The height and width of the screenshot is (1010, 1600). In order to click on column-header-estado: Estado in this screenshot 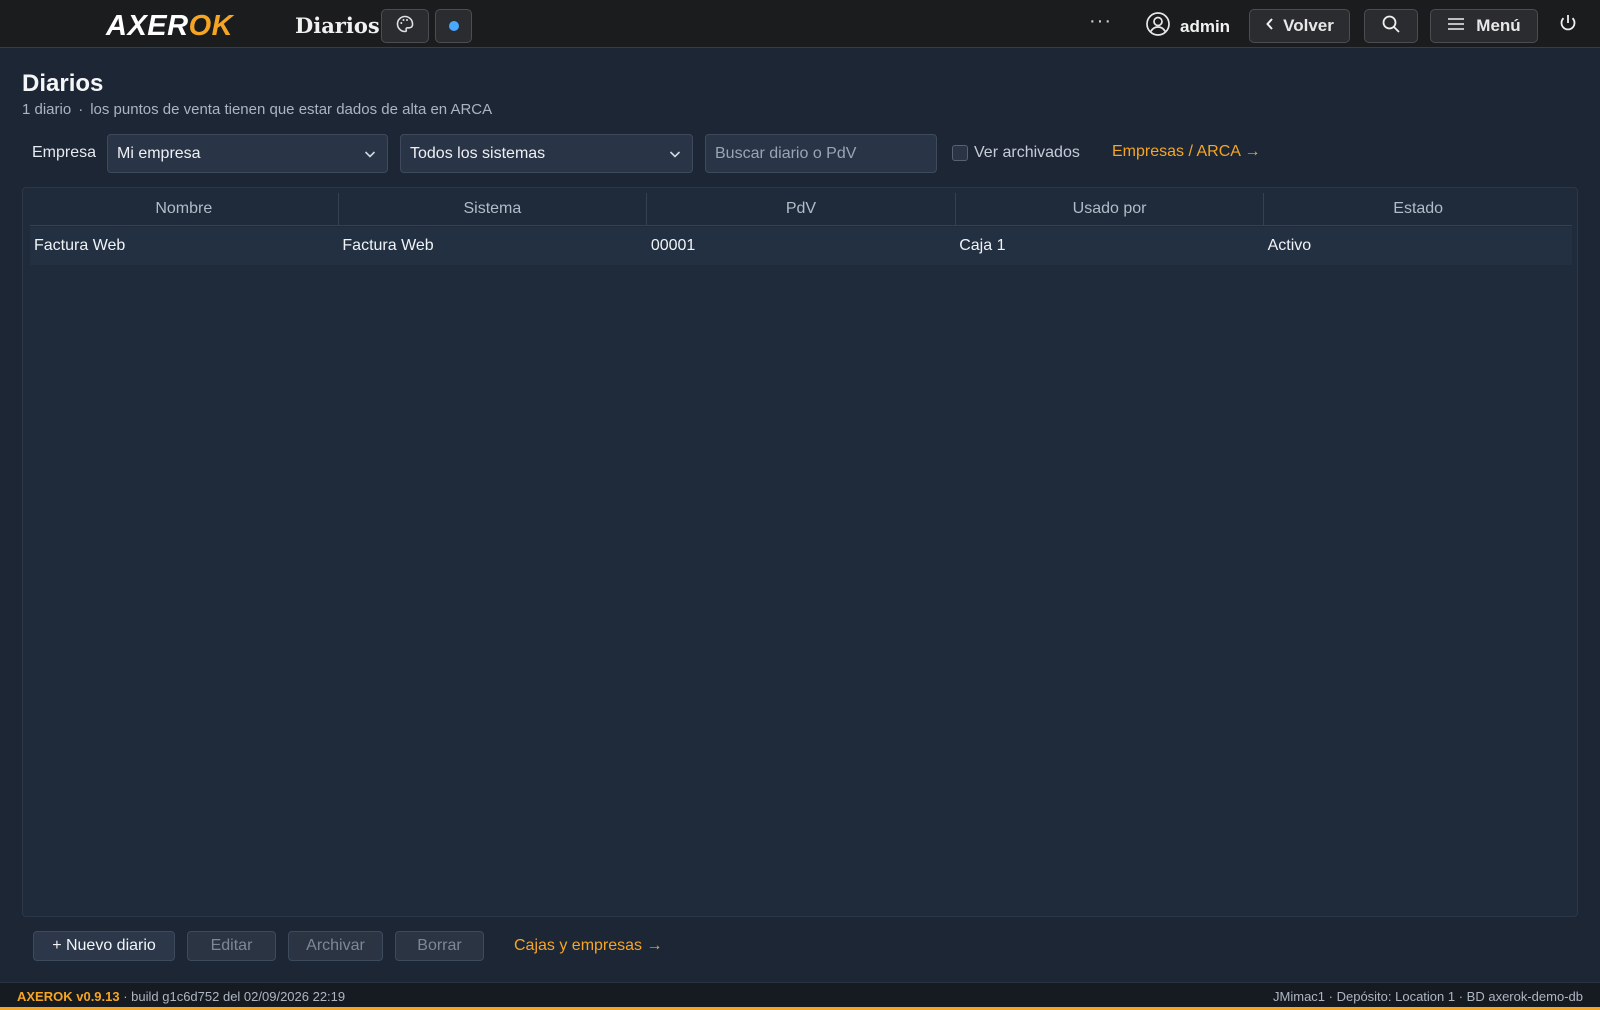, I will do `click(1418, 209)`.